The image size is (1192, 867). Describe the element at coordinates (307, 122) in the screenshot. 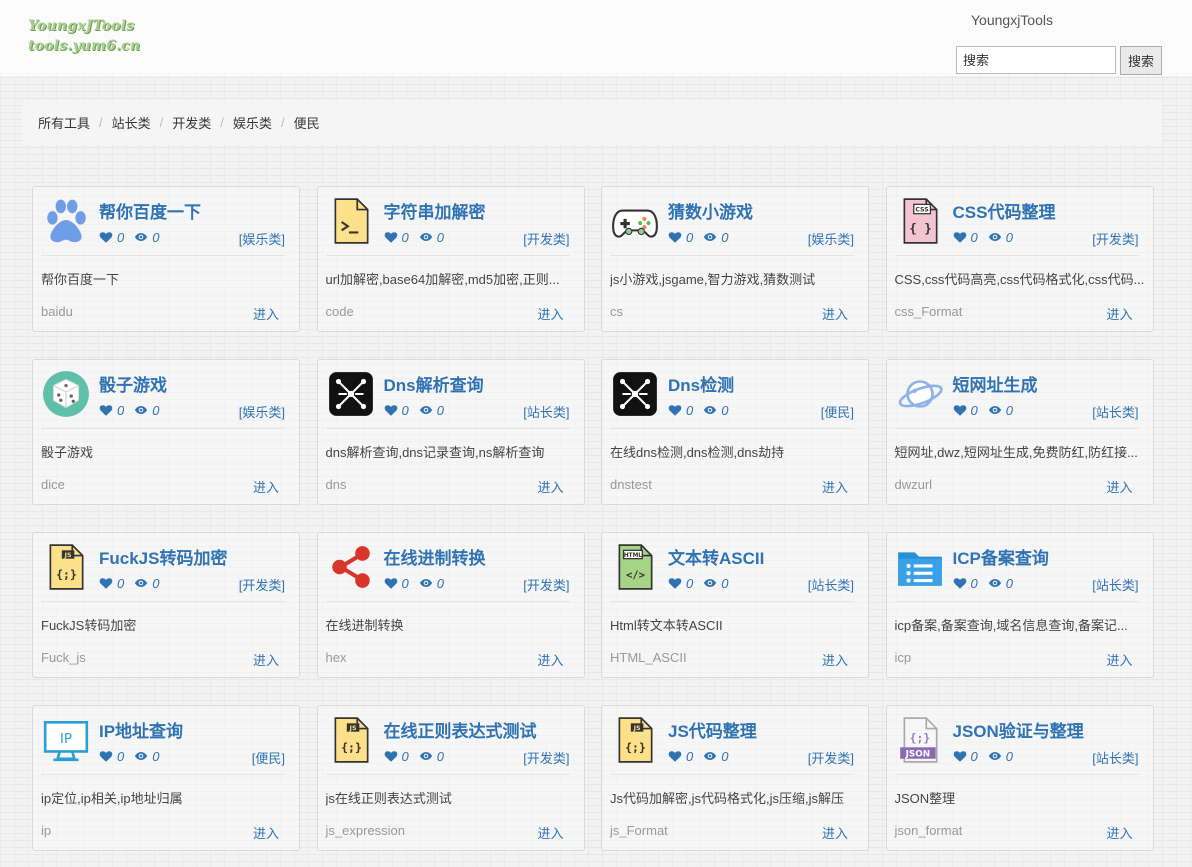

I see `breadcrumb-item: 便民` at that location.